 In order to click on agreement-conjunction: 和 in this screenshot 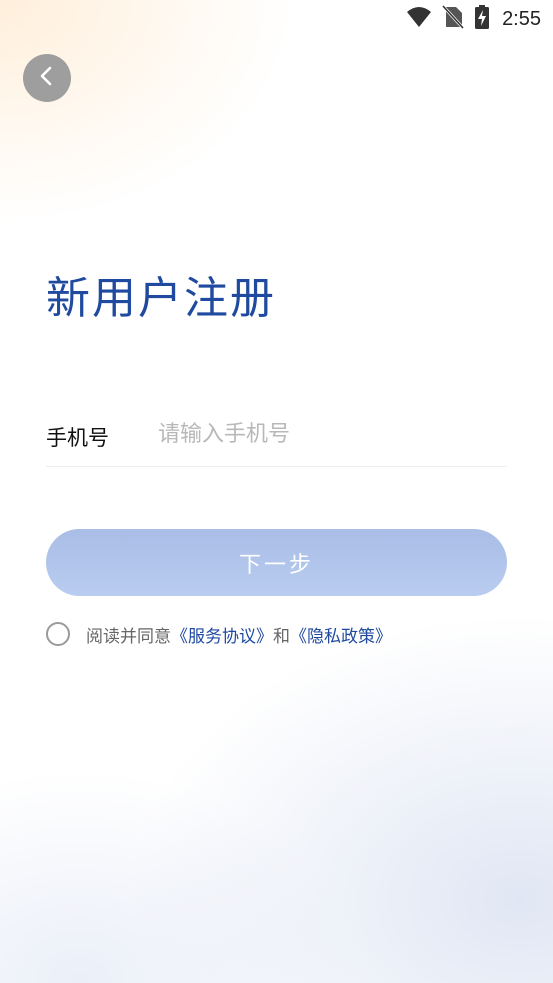, I will do `click(281, 636)`.